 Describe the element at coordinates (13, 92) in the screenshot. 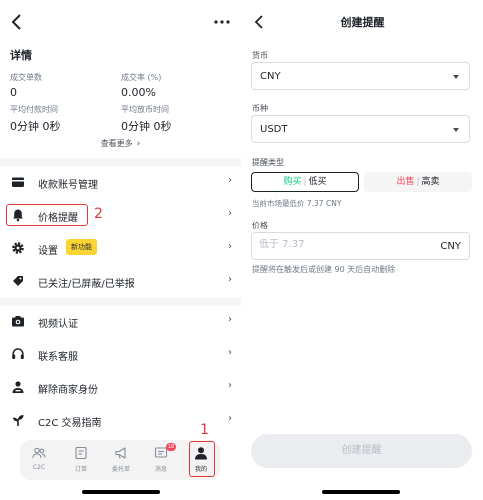

I see `stat-value: 0` at that location.